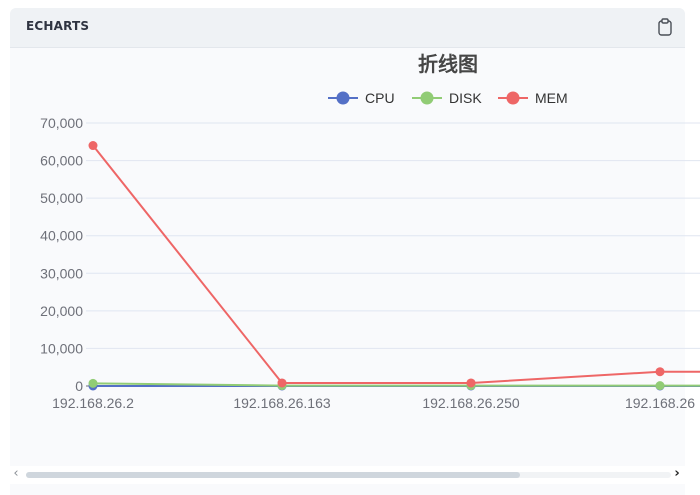  Describe the element at coordinates (471, 403) in the screenshot. I see `x-tick-label: 192.168.26.250` at that location.